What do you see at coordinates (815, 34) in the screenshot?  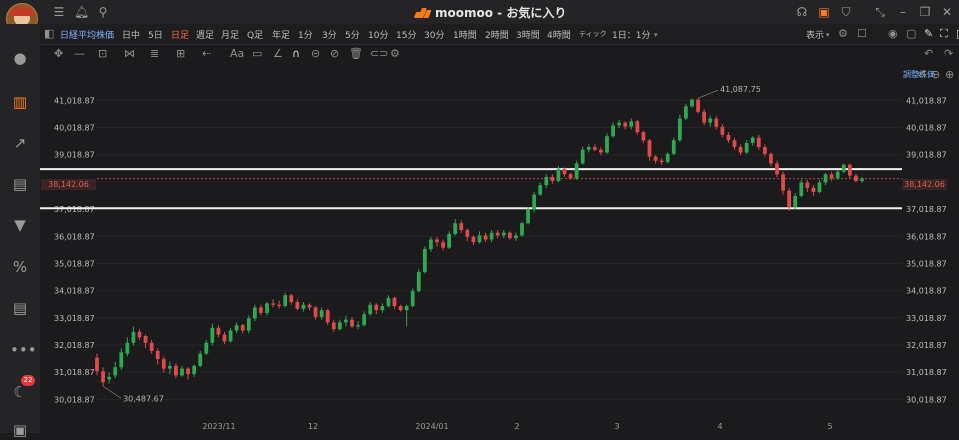 I see `display-menu: 表示` at bounding box center [815, 34].